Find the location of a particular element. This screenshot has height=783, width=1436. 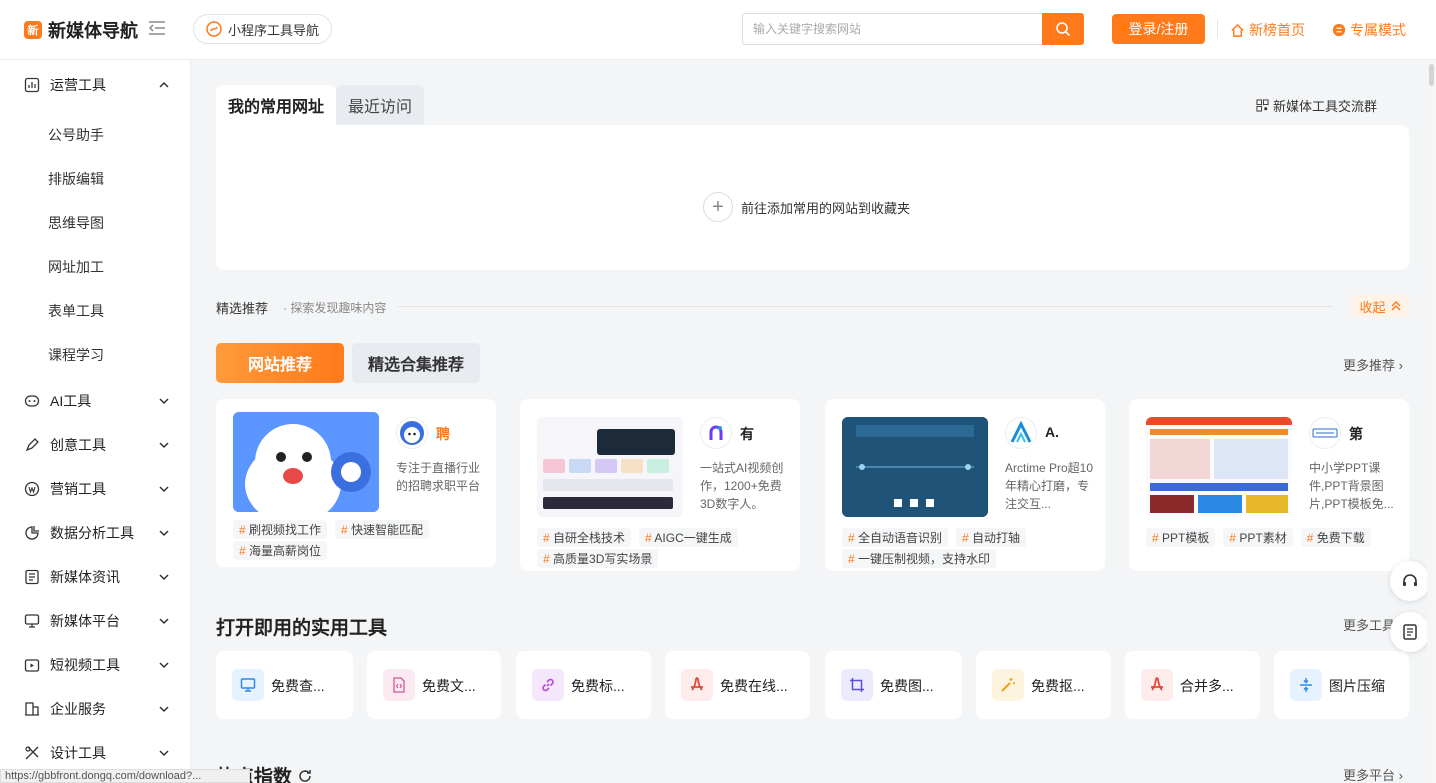

more-platforms-link: 更多平台 › is located at coordinates (1373, 774).